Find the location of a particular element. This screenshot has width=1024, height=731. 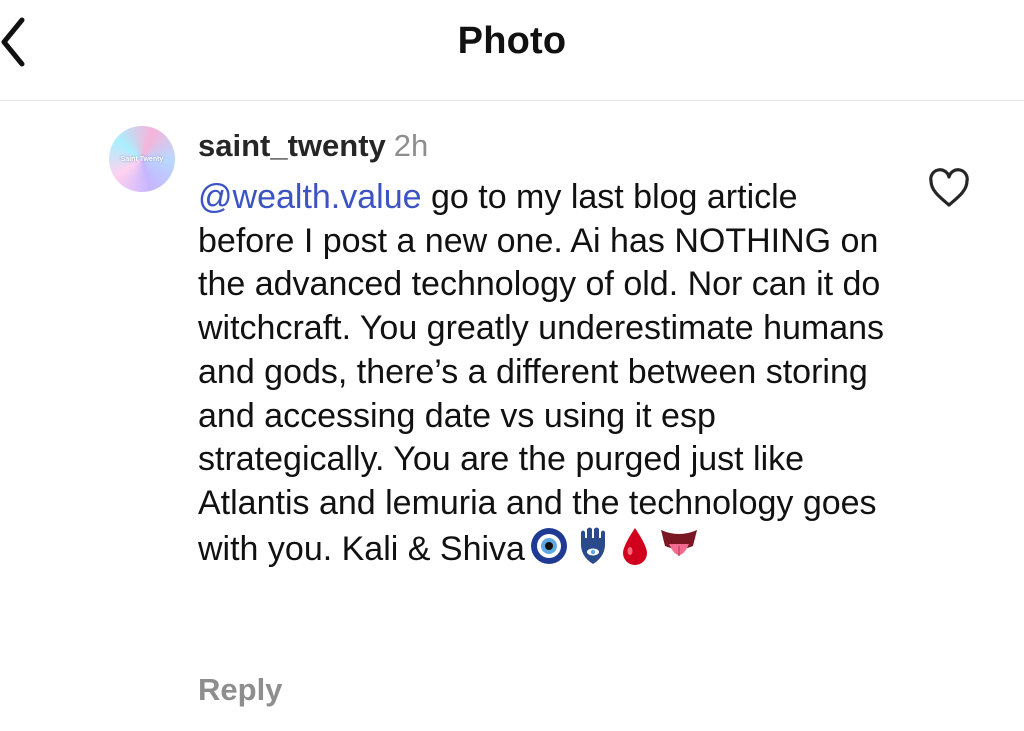

page-title: Photo is located at coordinates (512, 41).